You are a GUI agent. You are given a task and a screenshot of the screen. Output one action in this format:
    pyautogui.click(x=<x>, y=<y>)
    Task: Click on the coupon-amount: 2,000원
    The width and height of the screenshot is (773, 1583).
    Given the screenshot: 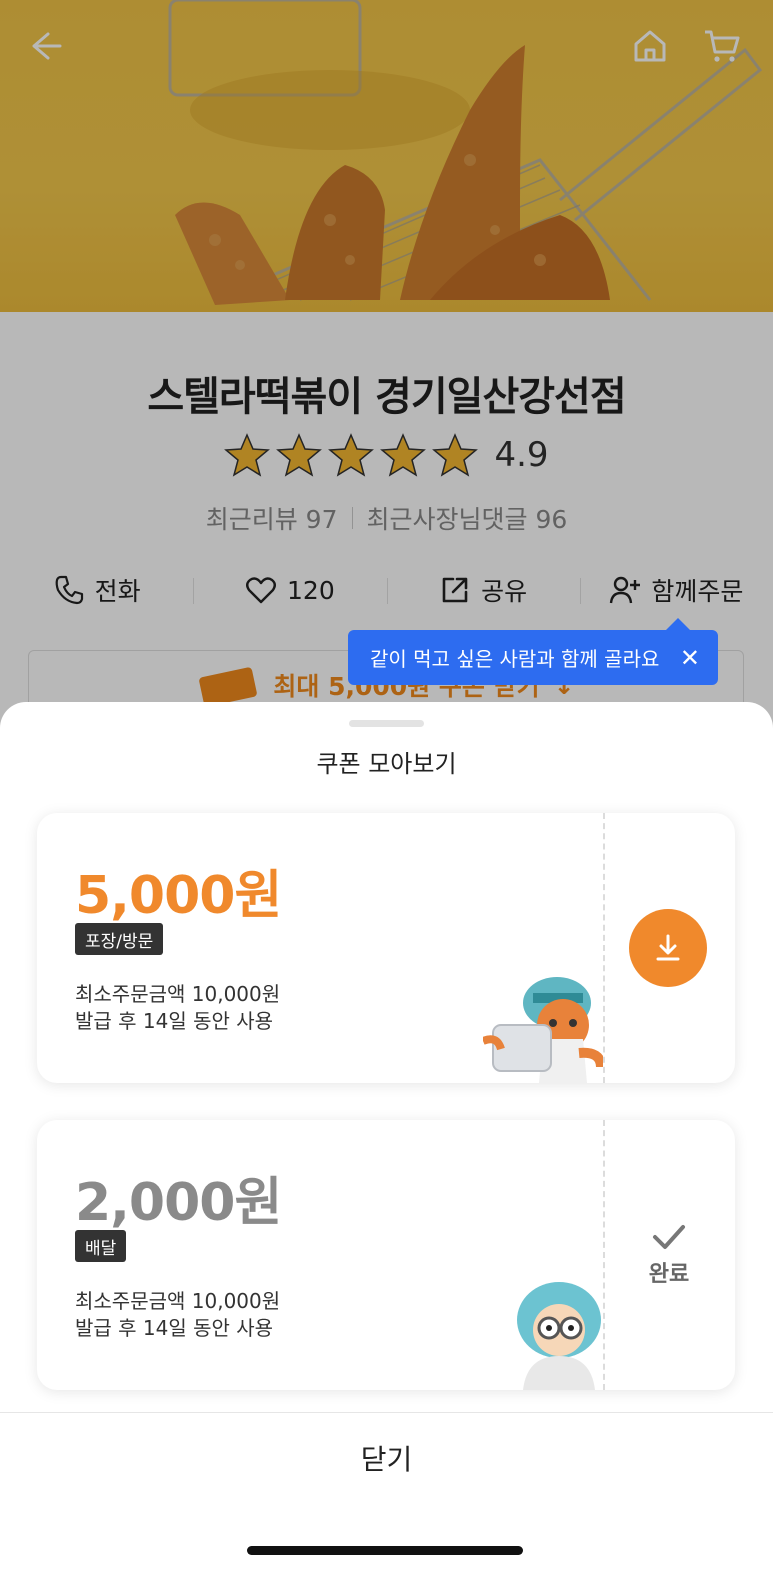 What is the action you would take?
    pyautogui.click(x=178, y=1203)
    